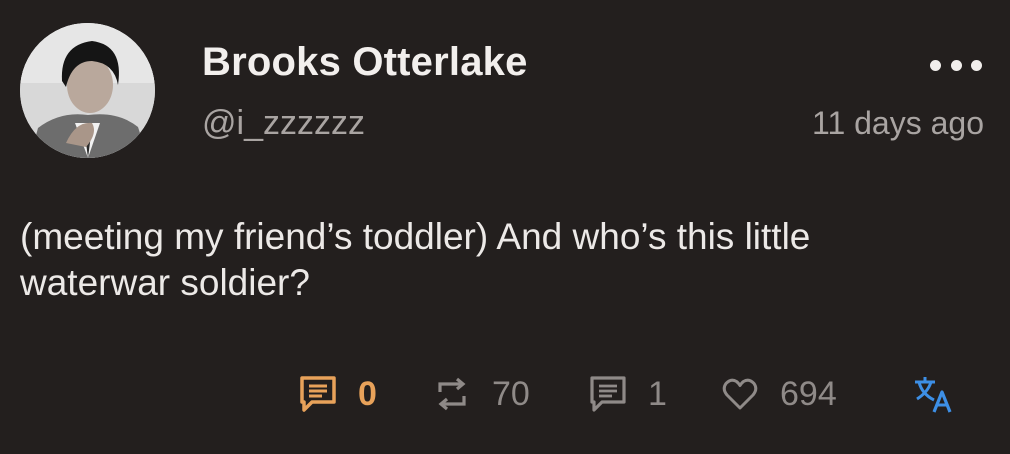  Describe the element at coordinates (481, 394) in the screenshot. I see `boost-button: 70` at that location.